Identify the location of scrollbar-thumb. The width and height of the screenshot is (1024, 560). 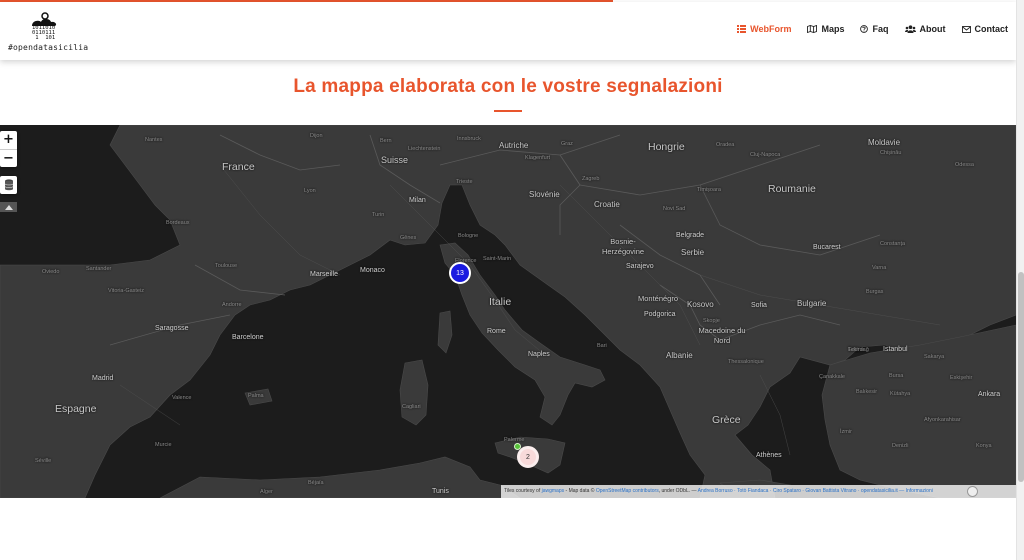
(1021, 377).